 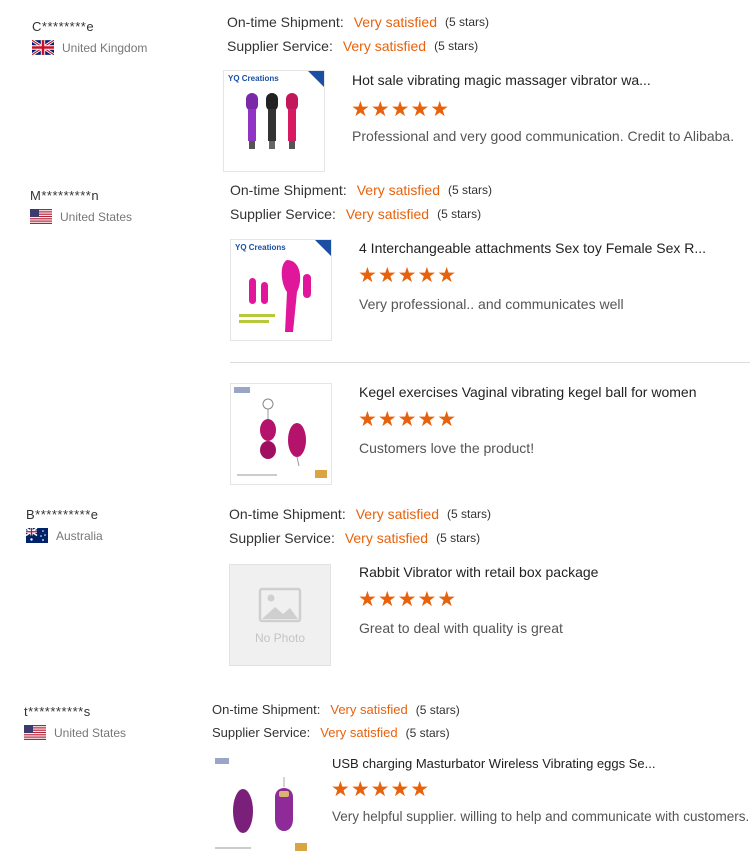 What do you see at coordinates (37, 535) in the screenshot?
I see `au-flag-icon` at bounding box center [37, 535].